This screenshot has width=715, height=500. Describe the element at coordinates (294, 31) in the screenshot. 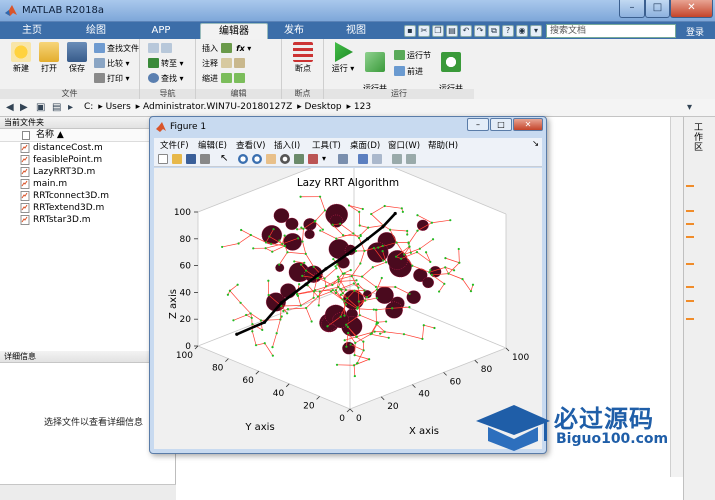

I see `tab-publish: 发布` at that location.